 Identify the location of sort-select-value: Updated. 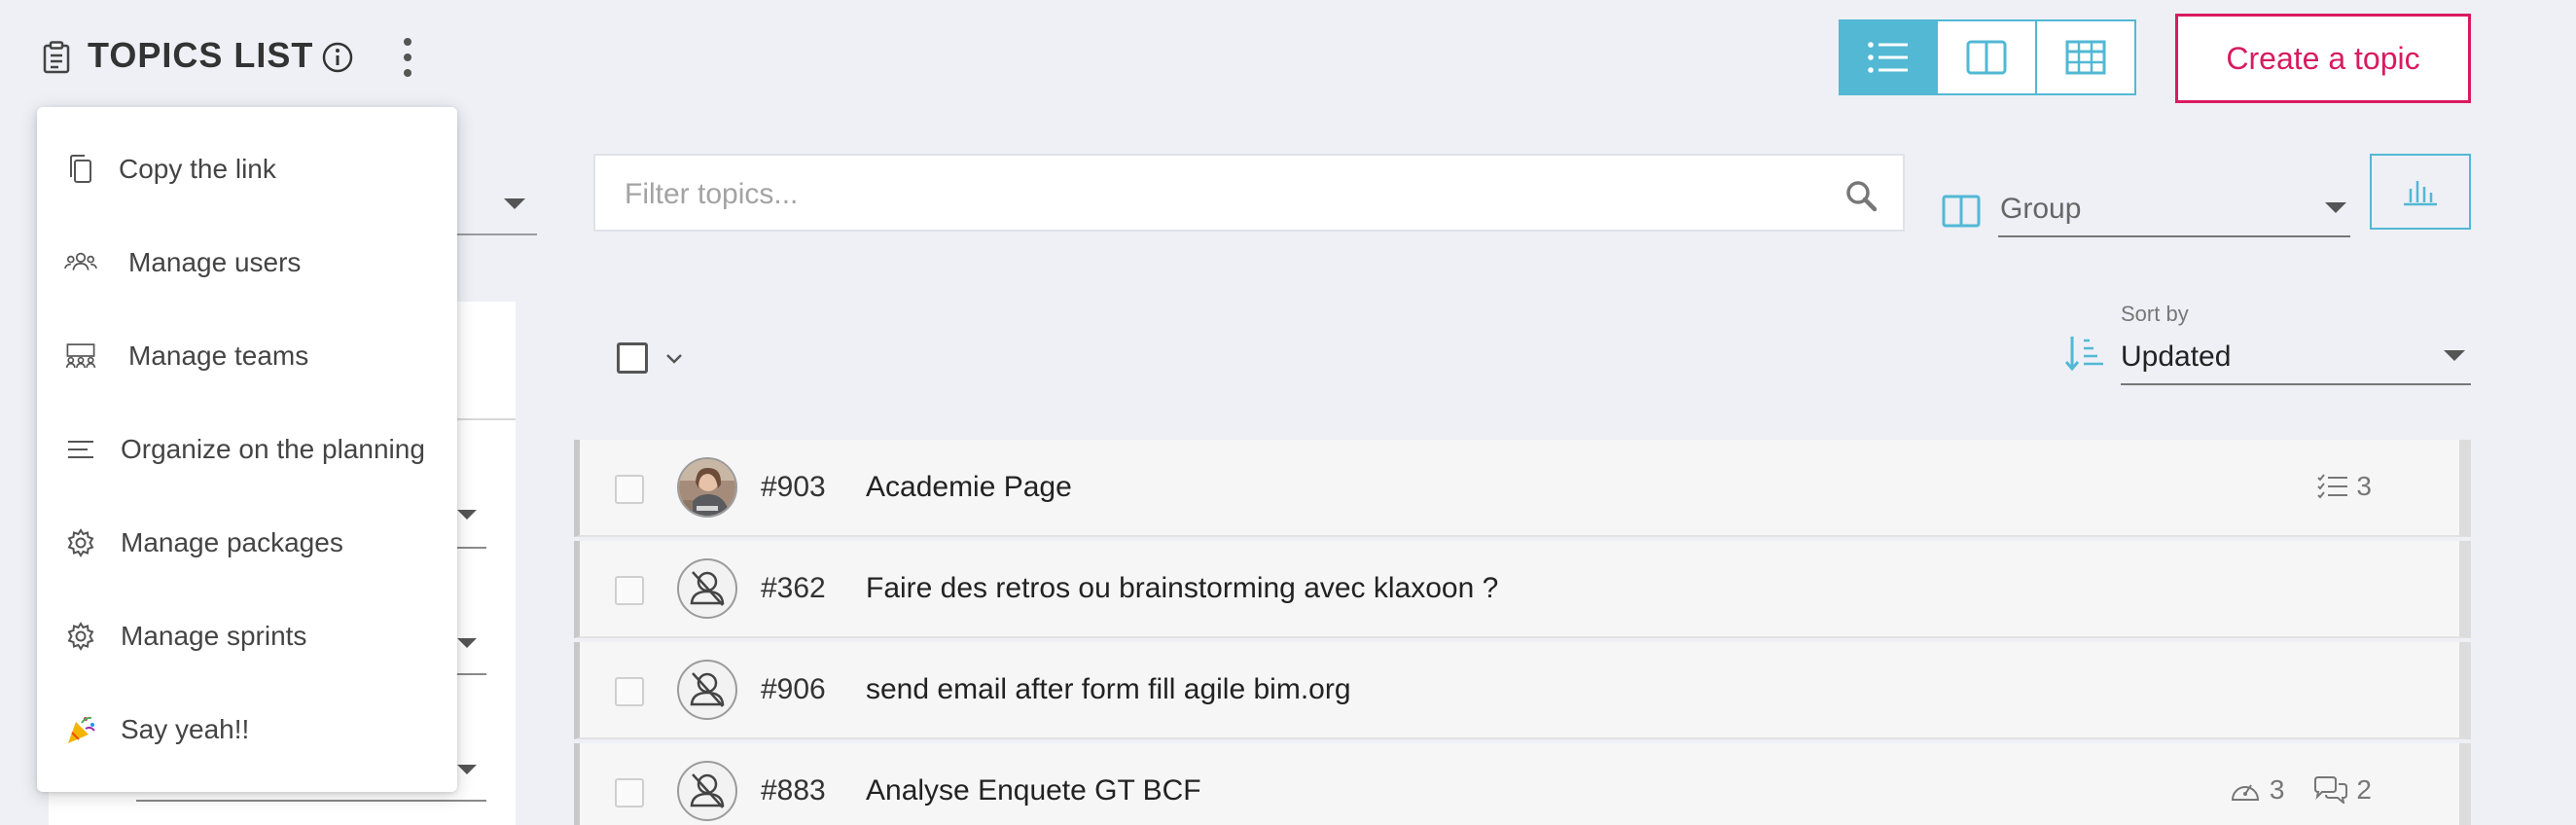
(2176, 357).